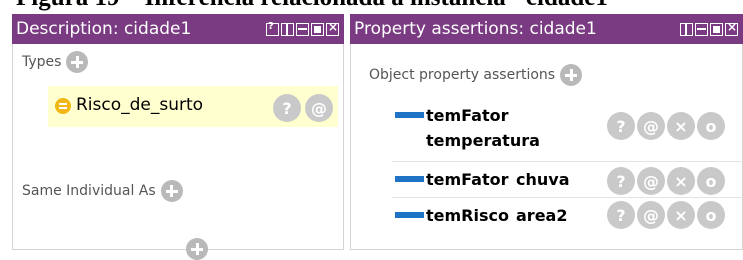  I want to click on description-titlebar: Description: cidade1, so click(178, 29).